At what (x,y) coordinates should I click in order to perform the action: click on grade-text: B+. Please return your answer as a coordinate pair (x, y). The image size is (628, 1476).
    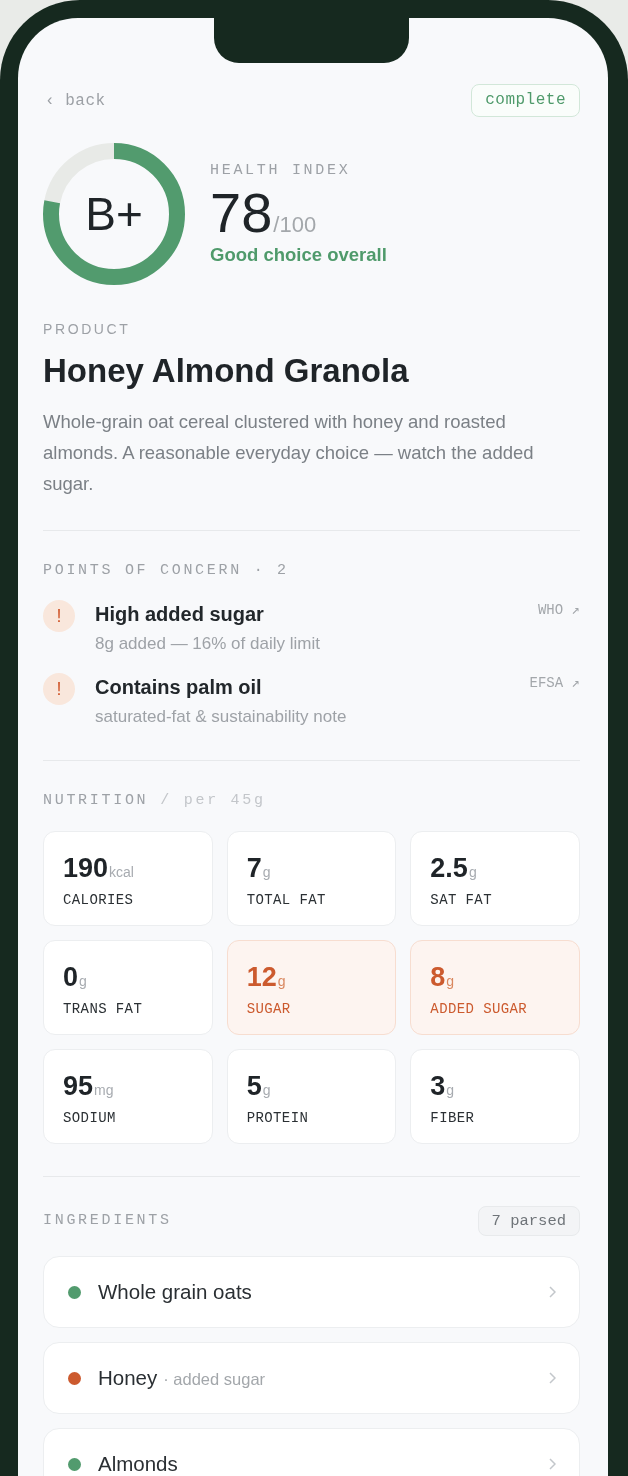
    Looking at the image, I should click on (114, 214).